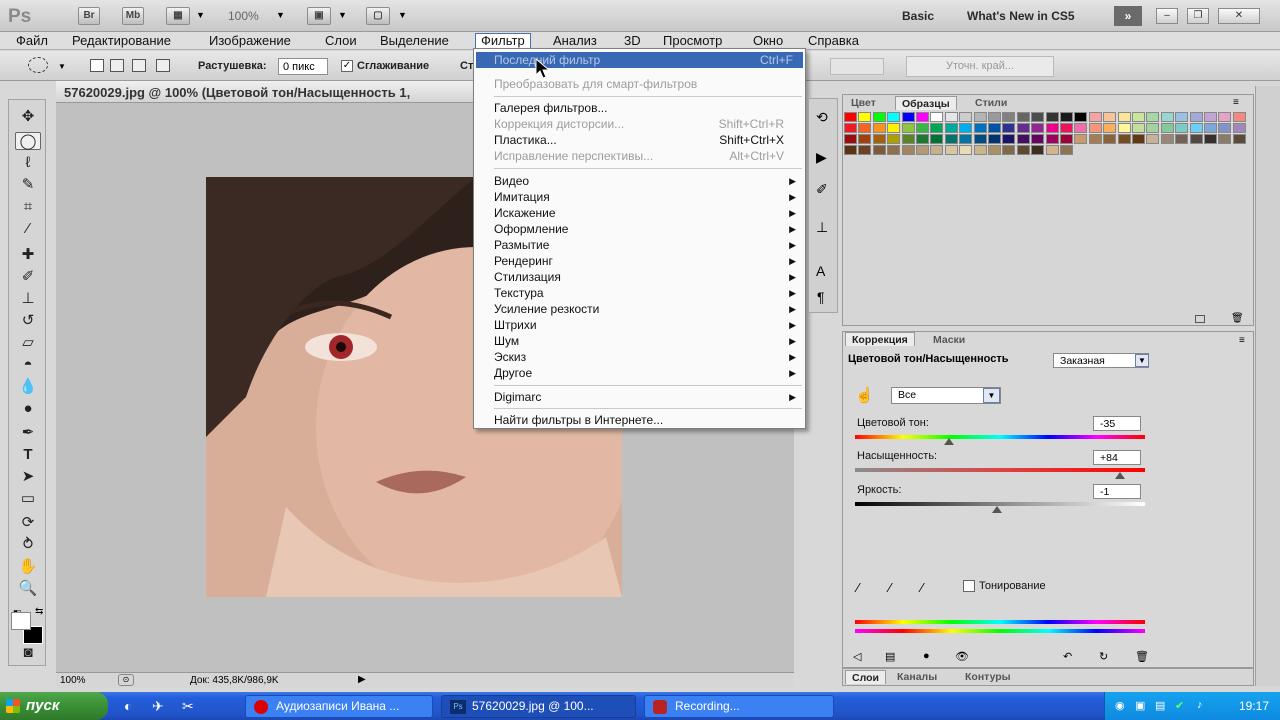 The image size is (1280, 720). What do you see at coordinates (1021, 16) in the screenshot?
I see `workspace-whats-new: What's New in CS5` at bounding box center [1021, 16].